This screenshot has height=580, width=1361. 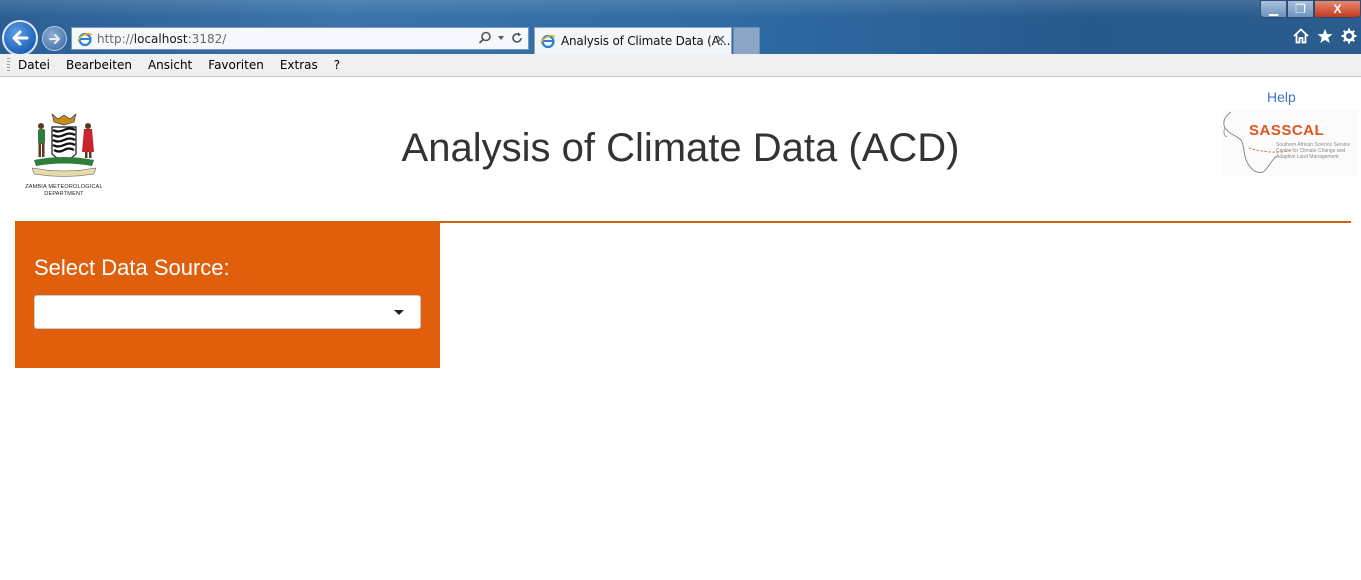 What do you see at coordinates (99, 65) in the screenshot?
I see `menu-bearbeiten: Bearbeiten` at bounding box center [99, 65].